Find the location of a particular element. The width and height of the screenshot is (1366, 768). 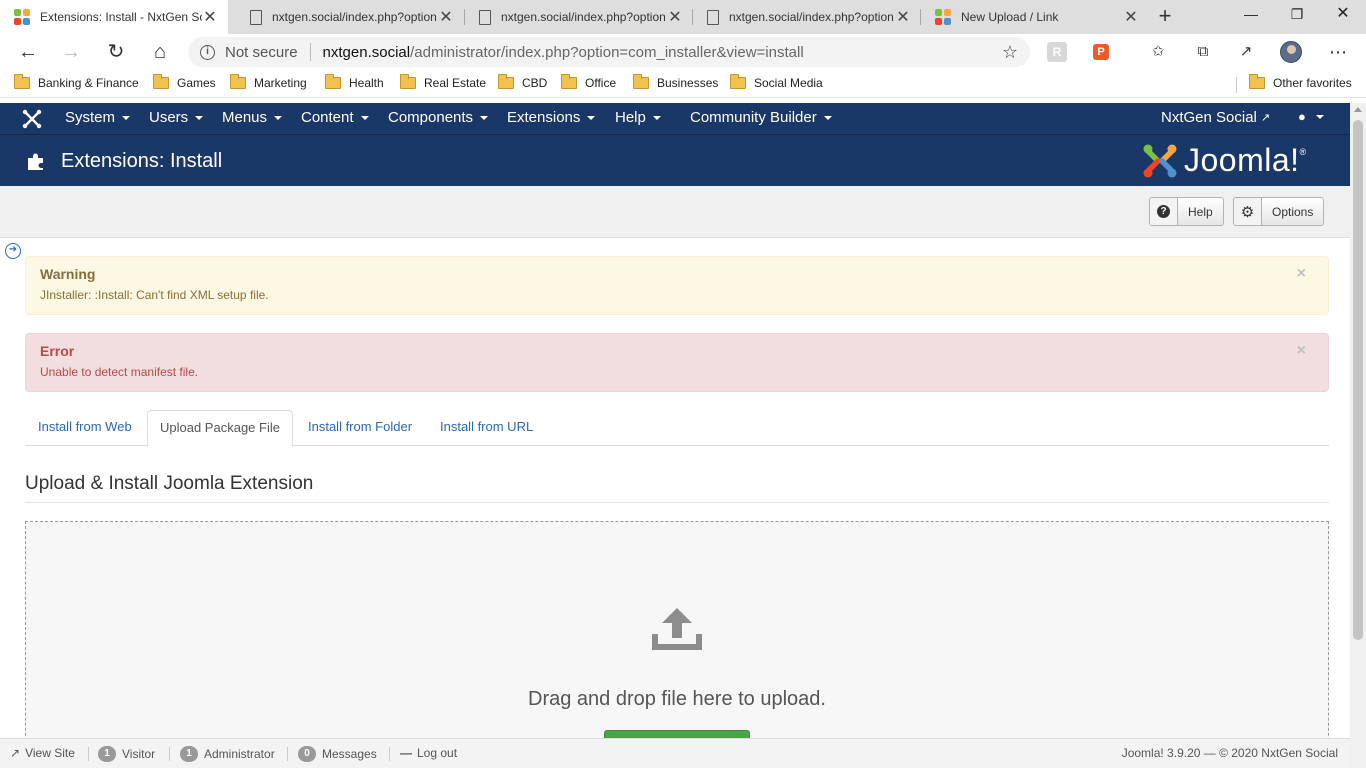

bookmark-folder: Banking & Finance is located at coordinates (76, 82).